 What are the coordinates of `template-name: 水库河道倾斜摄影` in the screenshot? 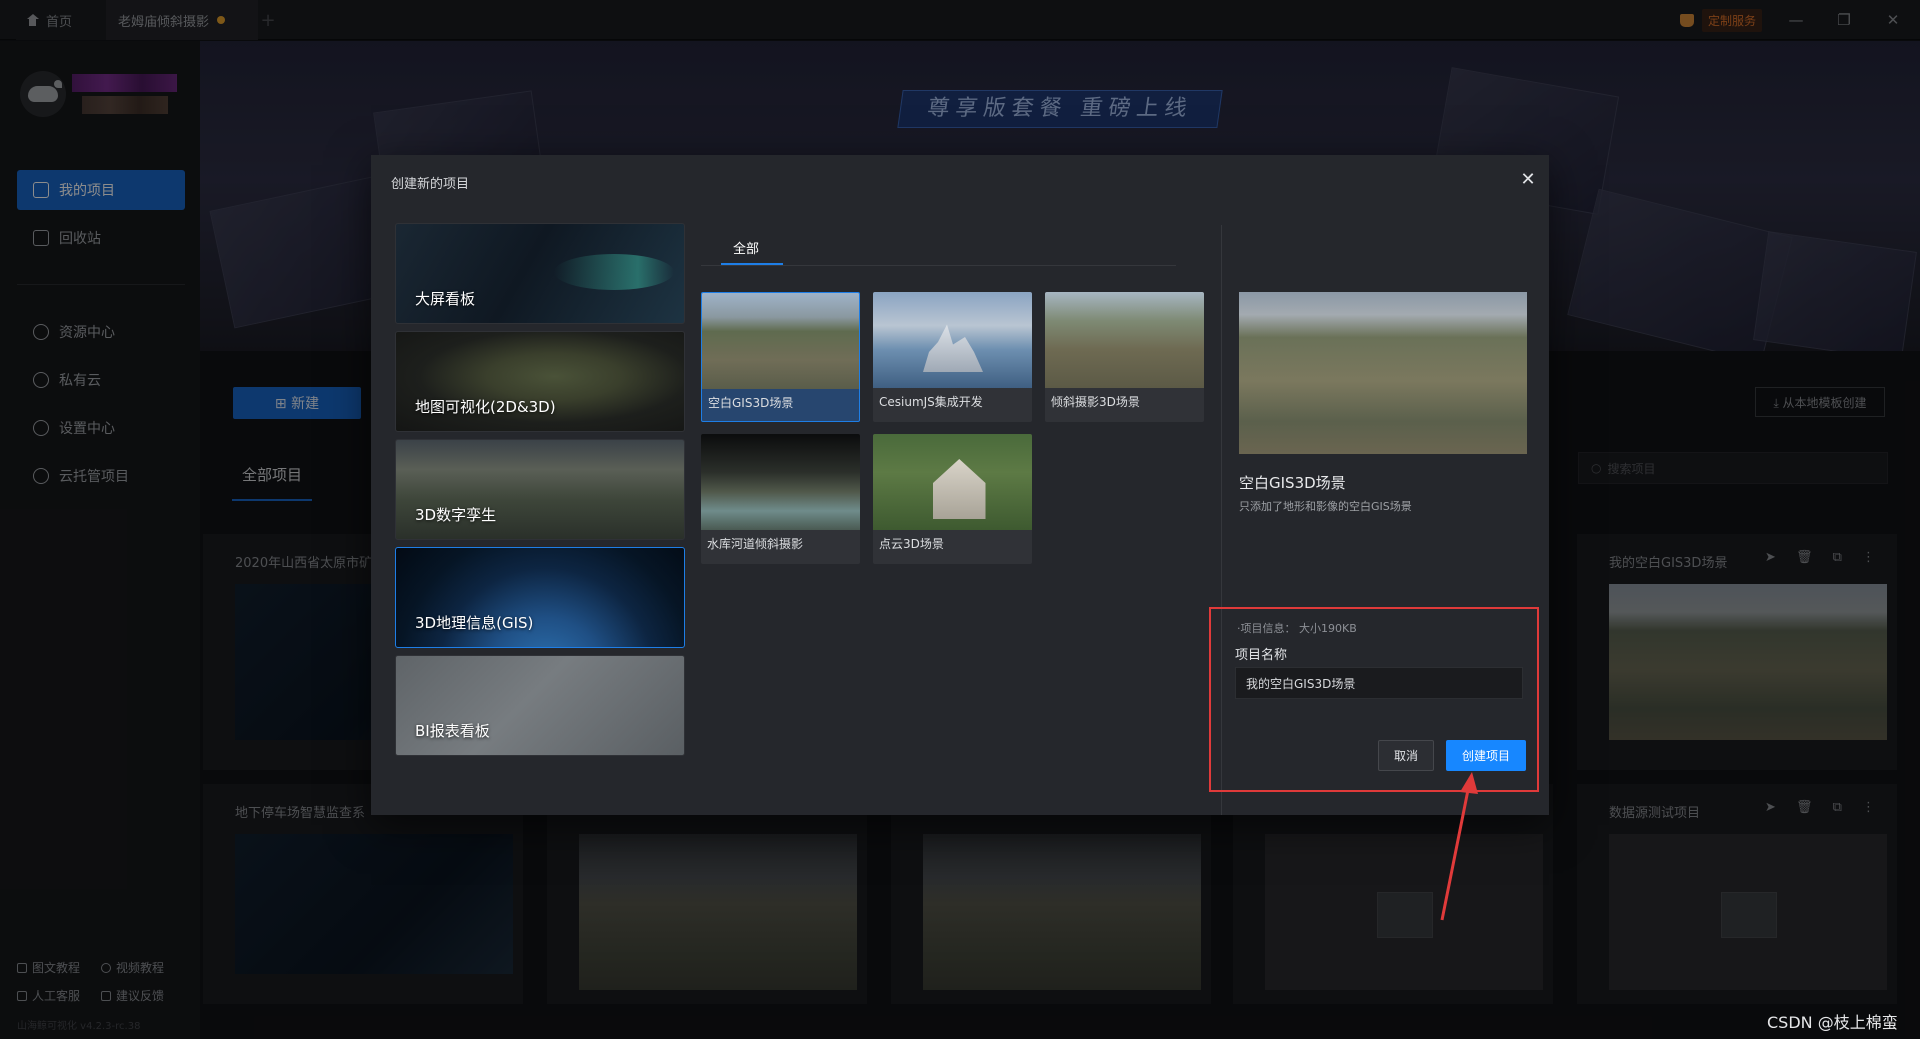 It's located at (755, 544).